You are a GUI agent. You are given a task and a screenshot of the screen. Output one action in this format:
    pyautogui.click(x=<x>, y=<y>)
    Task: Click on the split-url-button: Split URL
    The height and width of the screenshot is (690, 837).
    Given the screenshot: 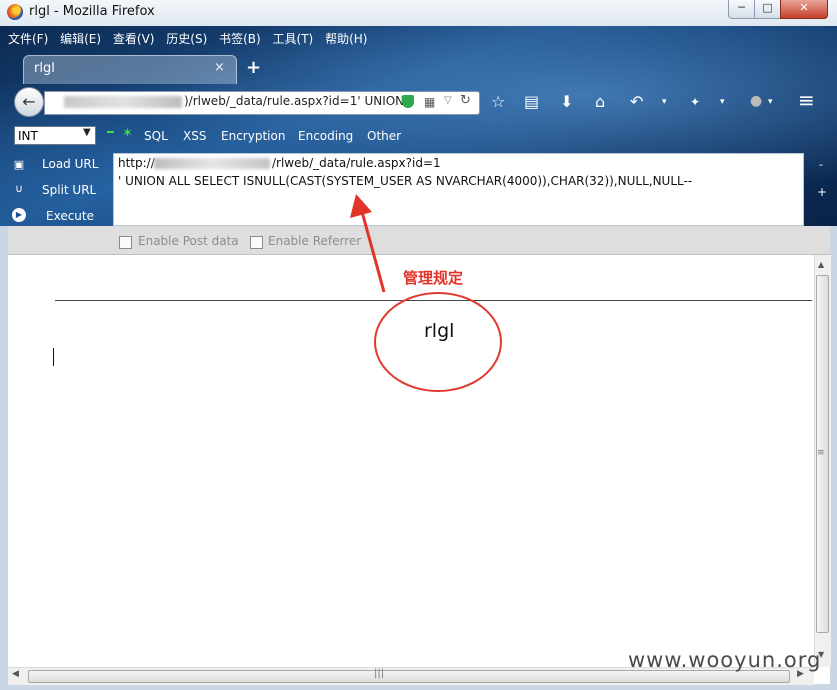 What is the action you would take?
    pyautogui.click(x=69, y=190)
    